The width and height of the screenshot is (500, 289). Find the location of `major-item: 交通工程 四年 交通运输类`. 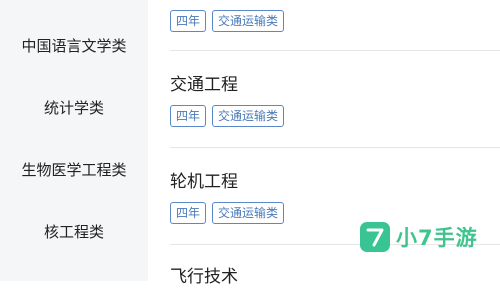

major-item: 交通工程 四年 交通运输类 is located at coordinates (320, 100).